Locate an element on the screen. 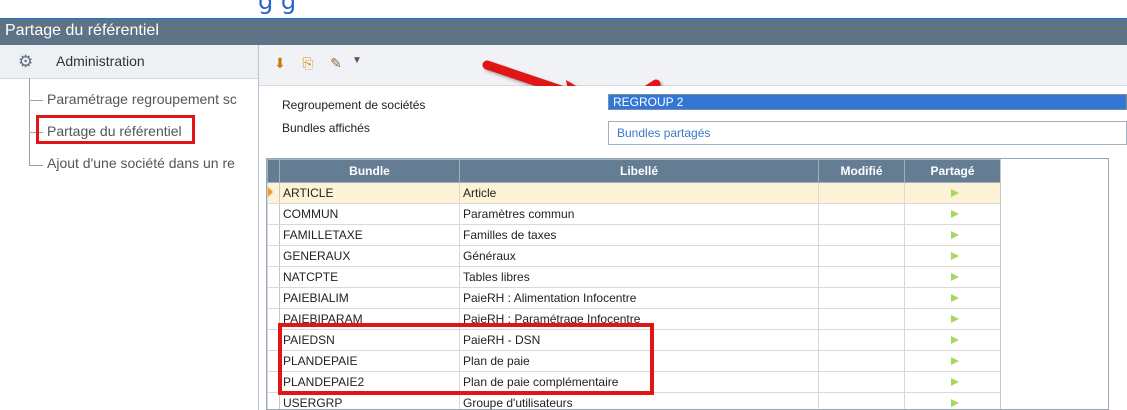 The image size is (1127, 410). table-row: ARTICLE Article is located at coordinates (634, 193).